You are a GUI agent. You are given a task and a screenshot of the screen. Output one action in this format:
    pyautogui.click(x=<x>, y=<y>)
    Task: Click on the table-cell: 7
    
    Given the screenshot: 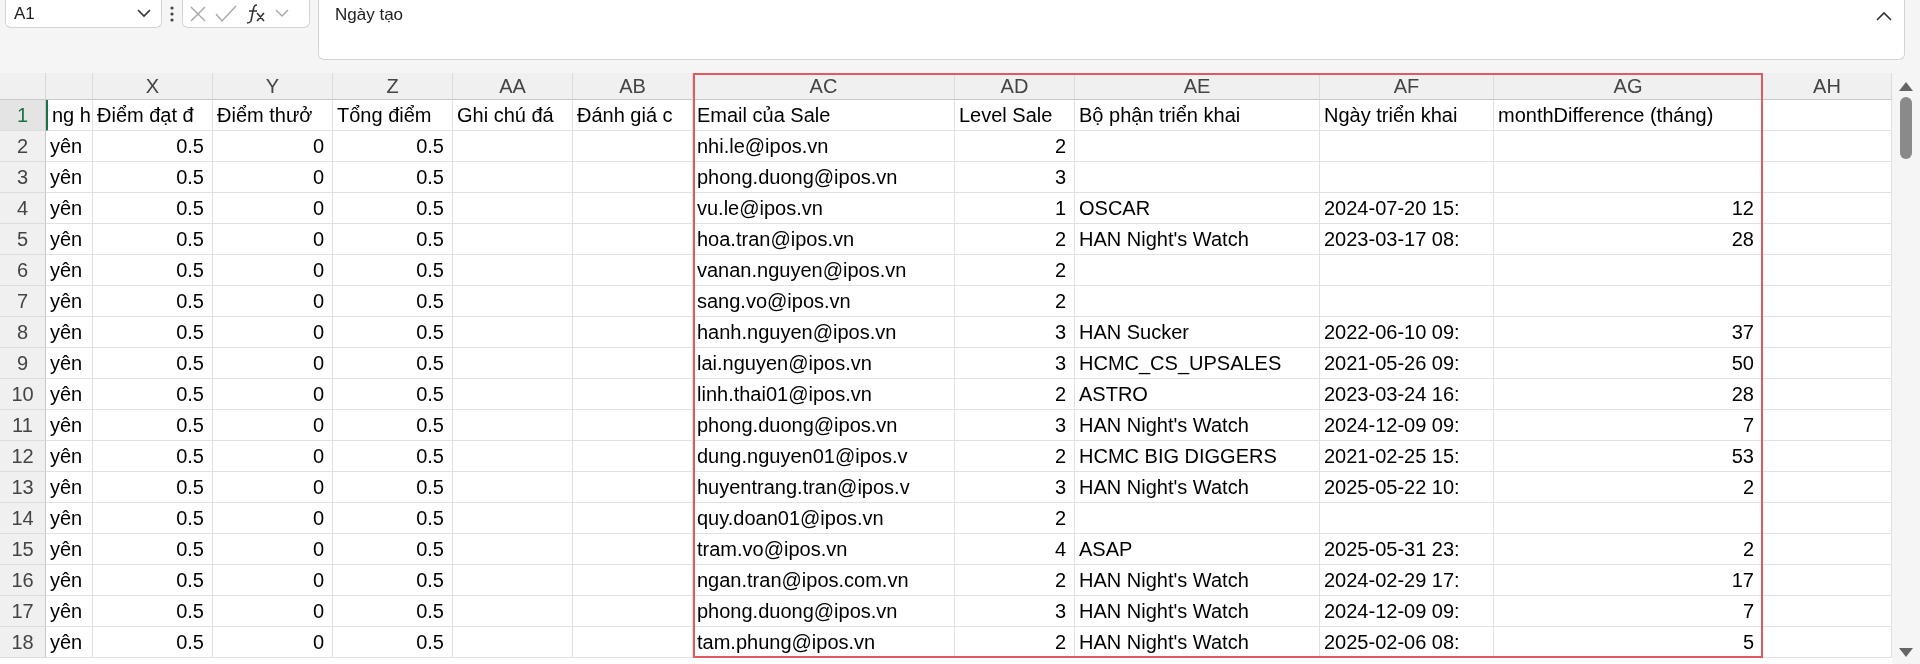 What is the action you would take?
    pyautogui.click(x=1628, y=425)
    